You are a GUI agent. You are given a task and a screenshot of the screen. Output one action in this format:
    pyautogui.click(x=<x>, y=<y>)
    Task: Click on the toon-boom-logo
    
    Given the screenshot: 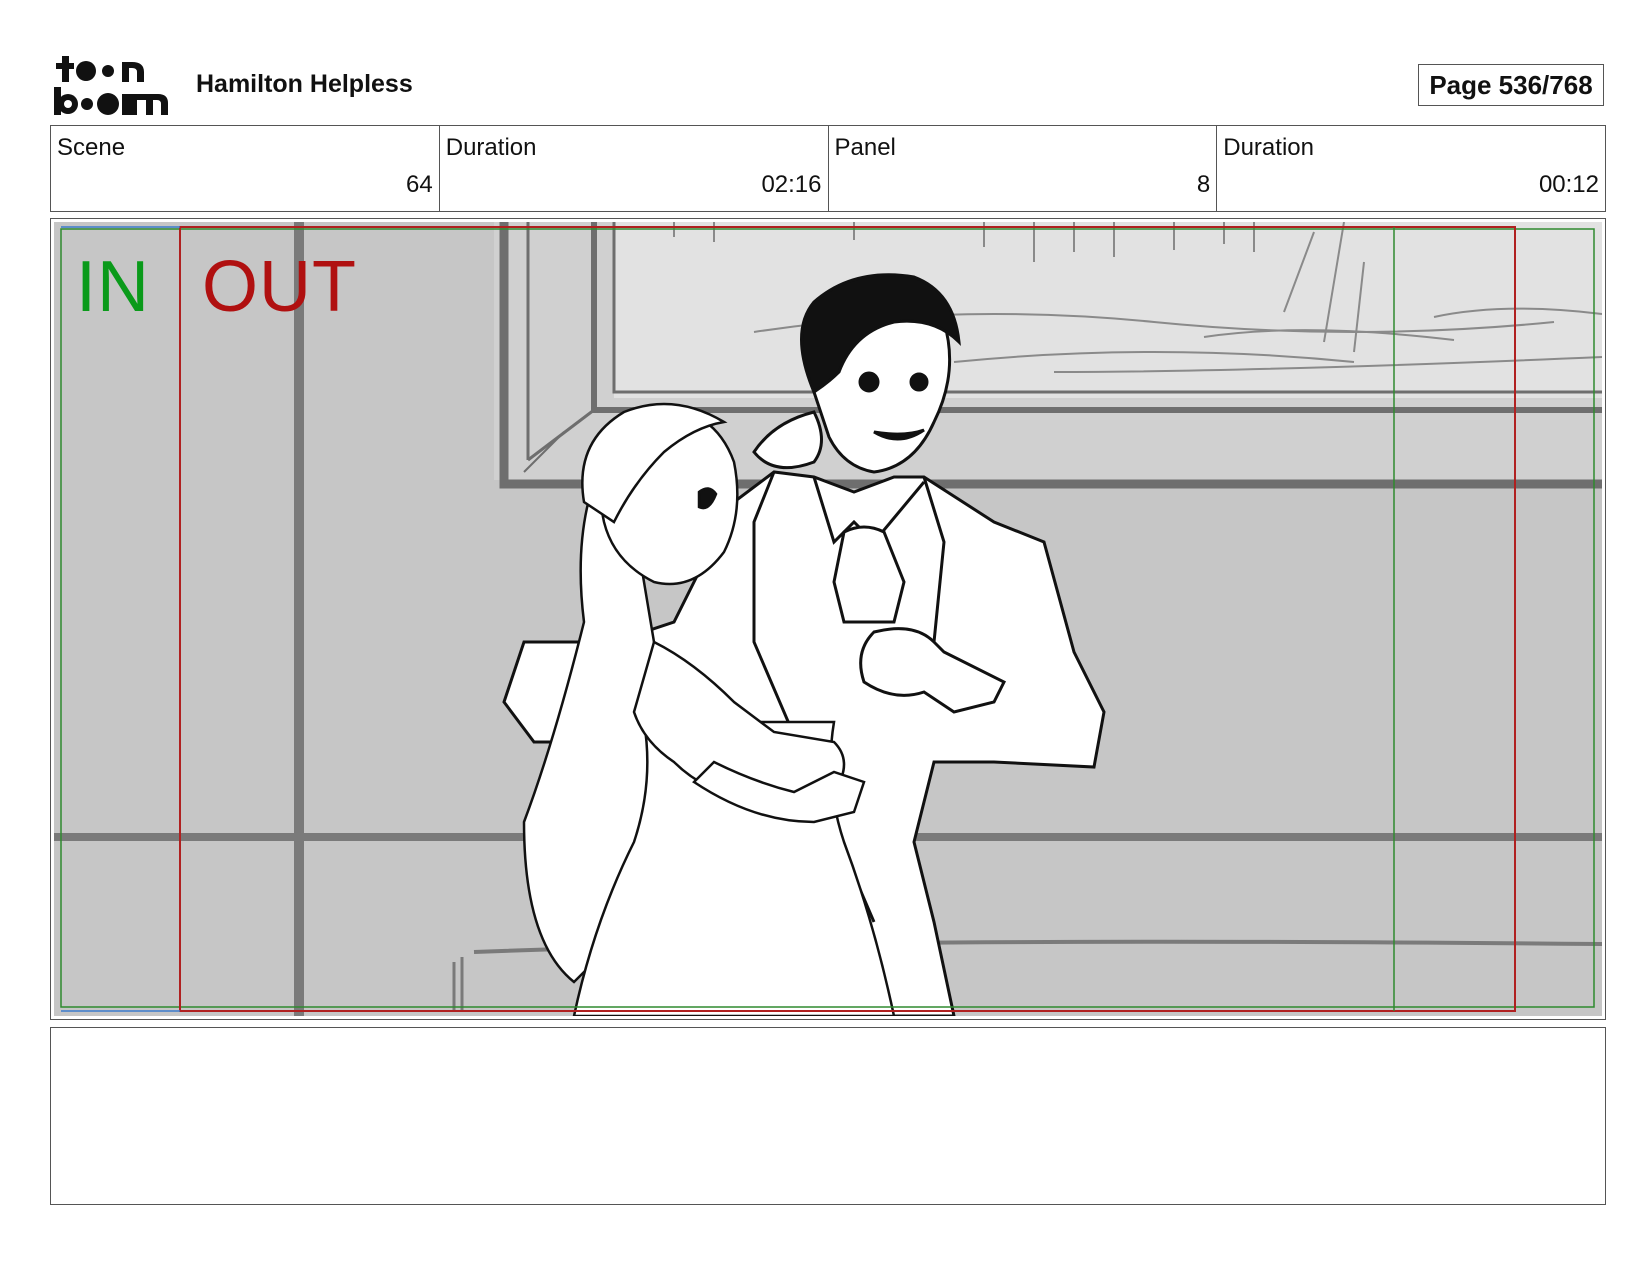 What is the action you would take?
    pyautogui.click(x=111, y=85)
    